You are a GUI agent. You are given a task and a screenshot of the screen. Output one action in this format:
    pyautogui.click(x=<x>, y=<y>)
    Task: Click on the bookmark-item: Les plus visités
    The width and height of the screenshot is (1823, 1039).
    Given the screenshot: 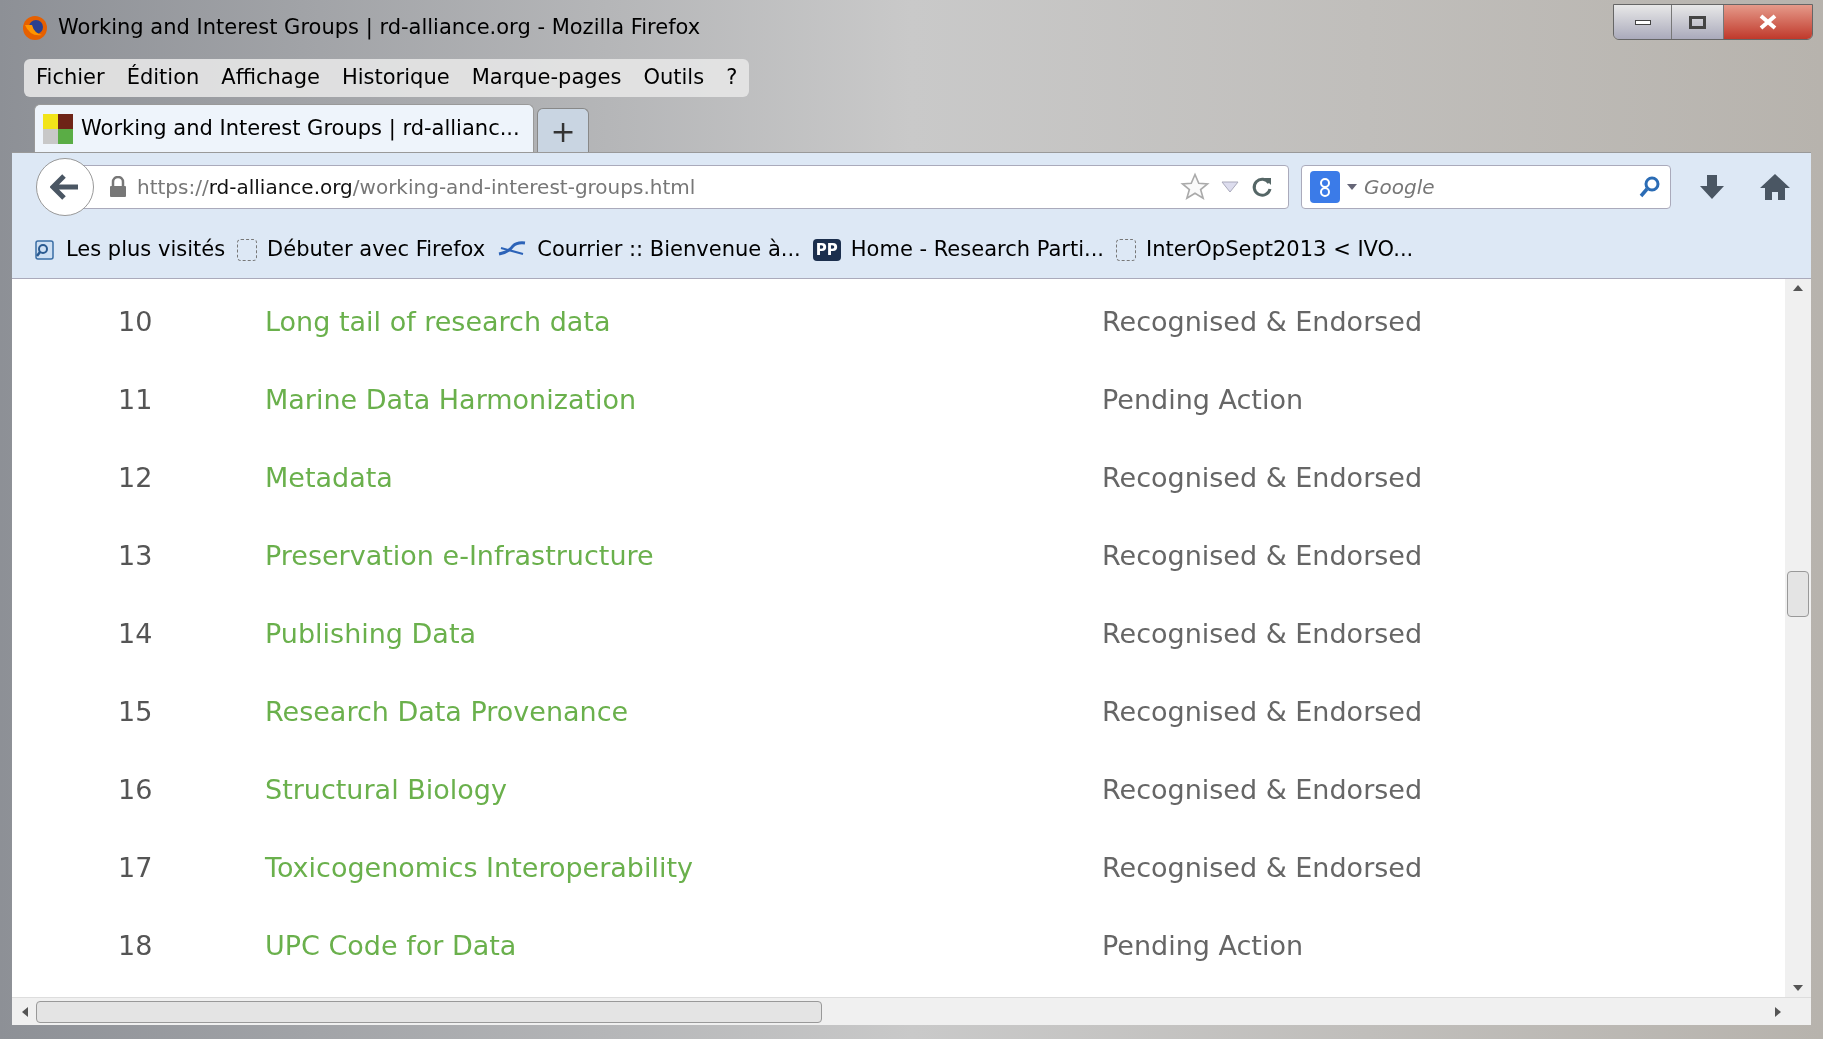 What is the action you would take?
    pyautogui.click(x=130, y=249)
    